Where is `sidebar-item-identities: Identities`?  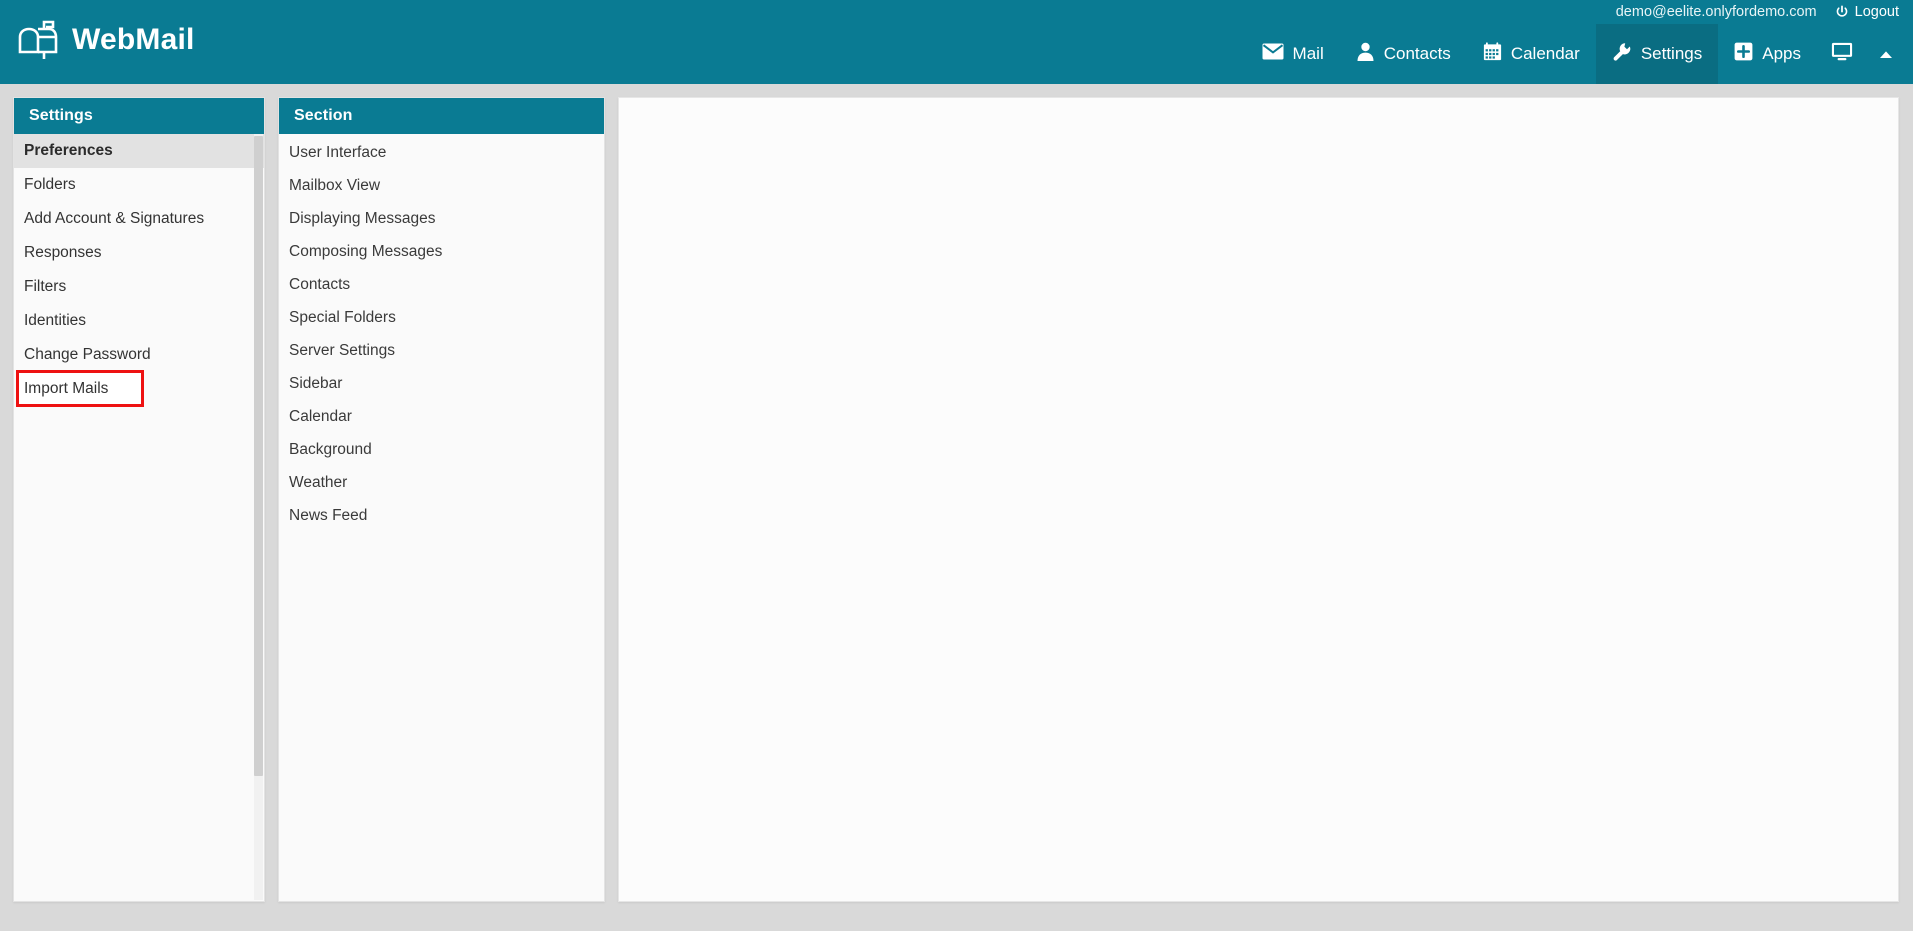 sidebar-item-identities: Identities is located at coordinates (139, 321).